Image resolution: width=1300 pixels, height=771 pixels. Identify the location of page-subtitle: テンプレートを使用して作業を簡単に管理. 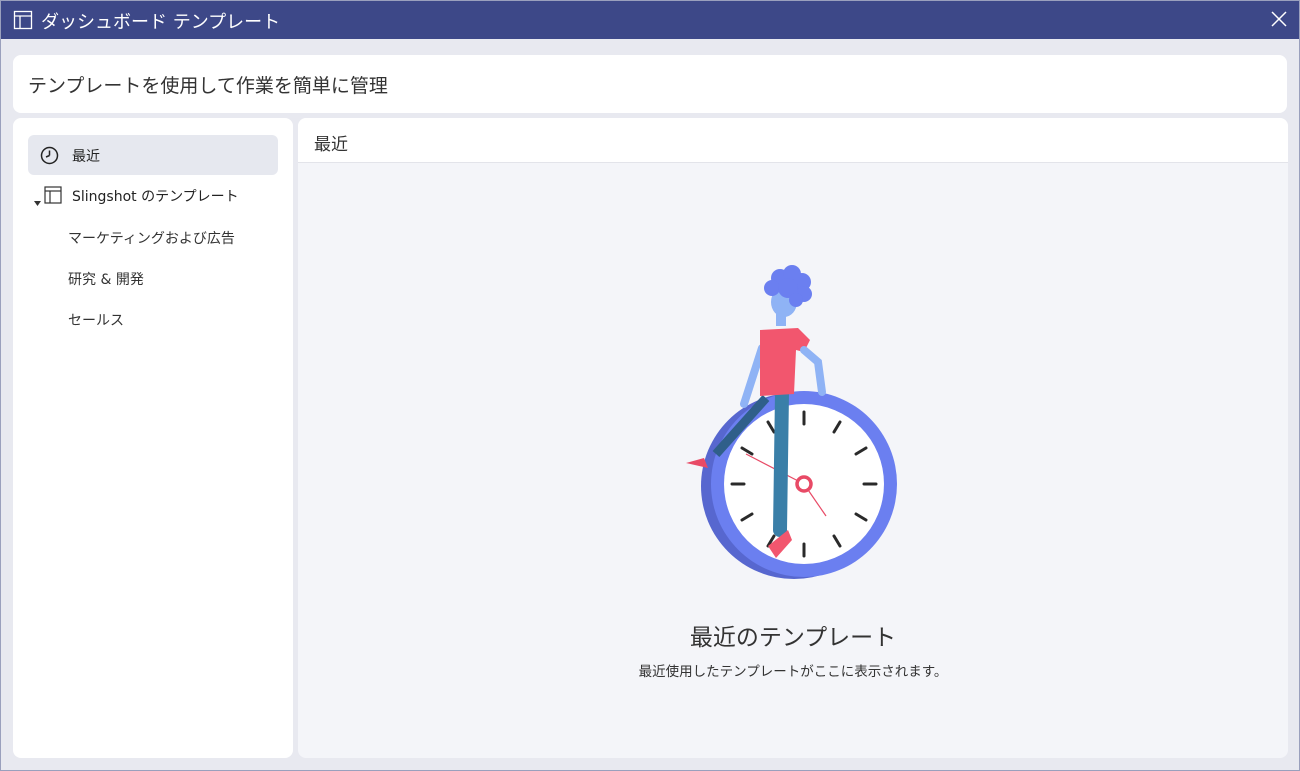
(208, 86).